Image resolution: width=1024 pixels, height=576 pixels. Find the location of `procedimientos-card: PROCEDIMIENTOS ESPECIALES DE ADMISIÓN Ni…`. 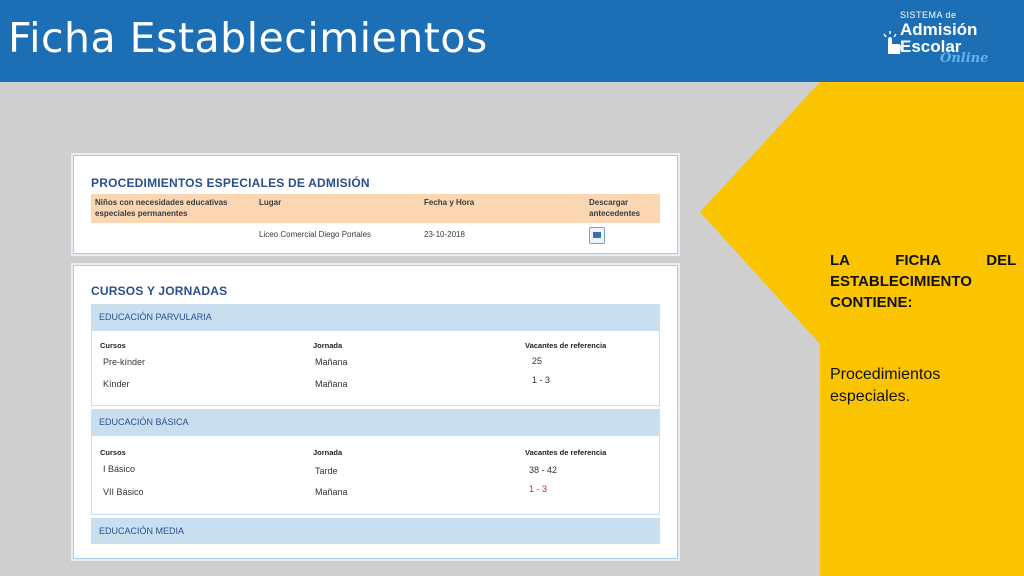

procedimientos-card: PROCEDIMIENTOS ESPECIALES DE ADMISIÓN Ni… is located at coordinates (375, 204).